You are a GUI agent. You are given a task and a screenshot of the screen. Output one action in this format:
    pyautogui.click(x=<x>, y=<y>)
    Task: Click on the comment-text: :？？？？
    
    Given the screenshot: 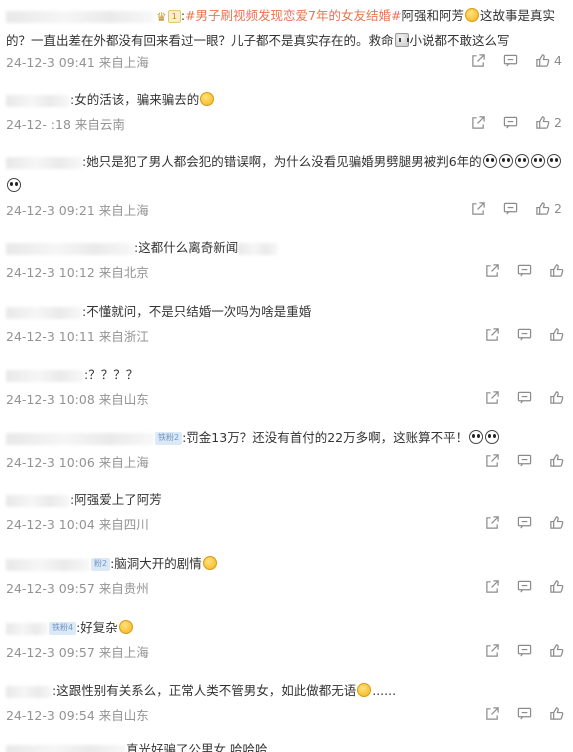 What is the action you would take?
    pyautogui.click(x=286, y=375)
    